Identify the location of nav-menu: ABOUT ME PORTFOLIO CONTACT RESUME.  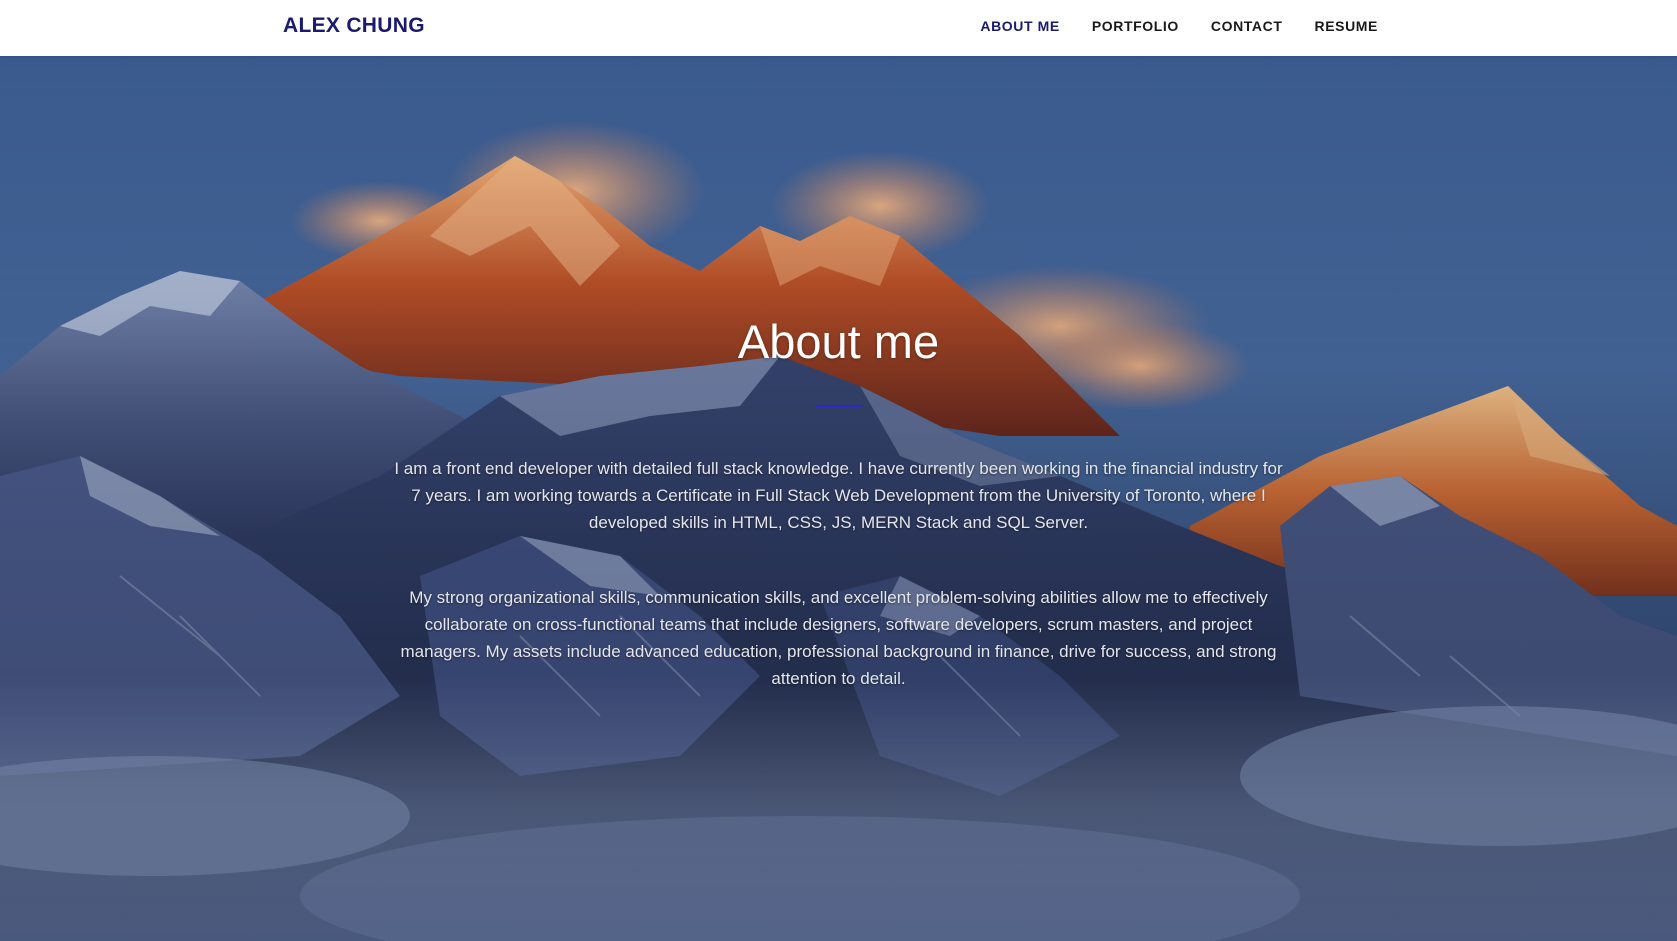
(1179, 26).